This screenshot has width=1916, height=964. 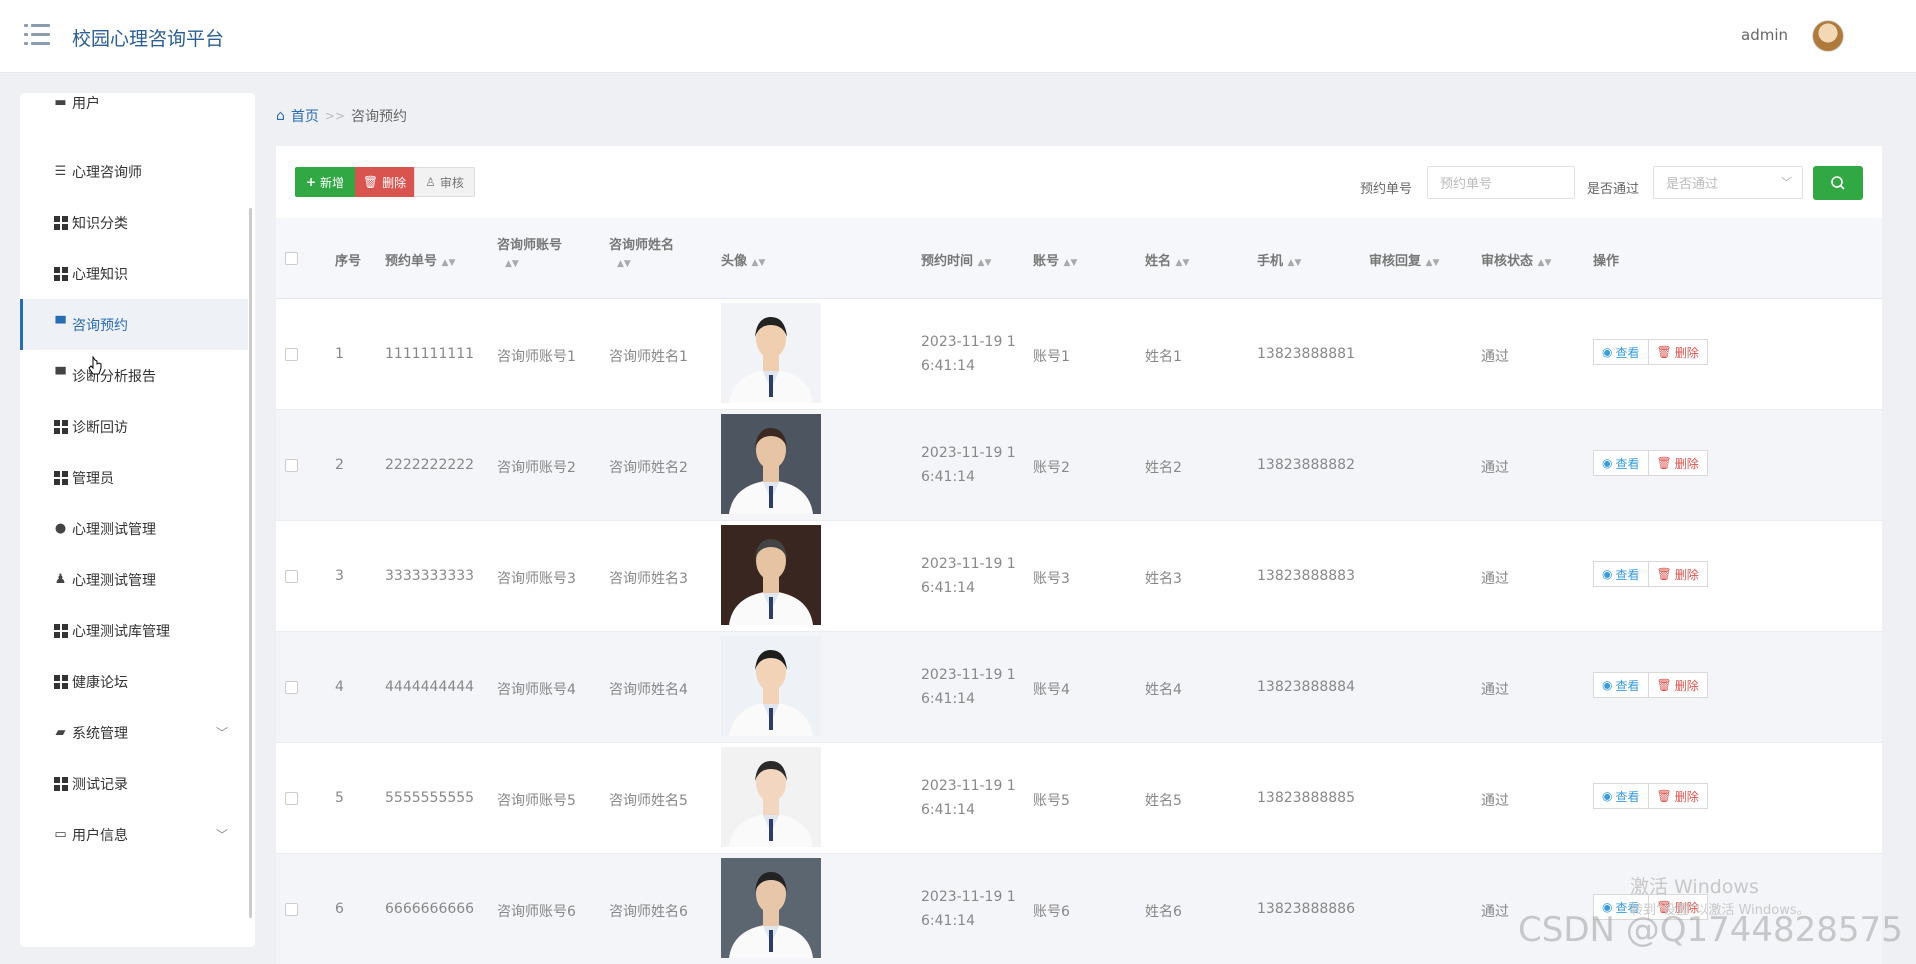 I want to click on cell-account: 账号6, so click(x=1051, y=912).